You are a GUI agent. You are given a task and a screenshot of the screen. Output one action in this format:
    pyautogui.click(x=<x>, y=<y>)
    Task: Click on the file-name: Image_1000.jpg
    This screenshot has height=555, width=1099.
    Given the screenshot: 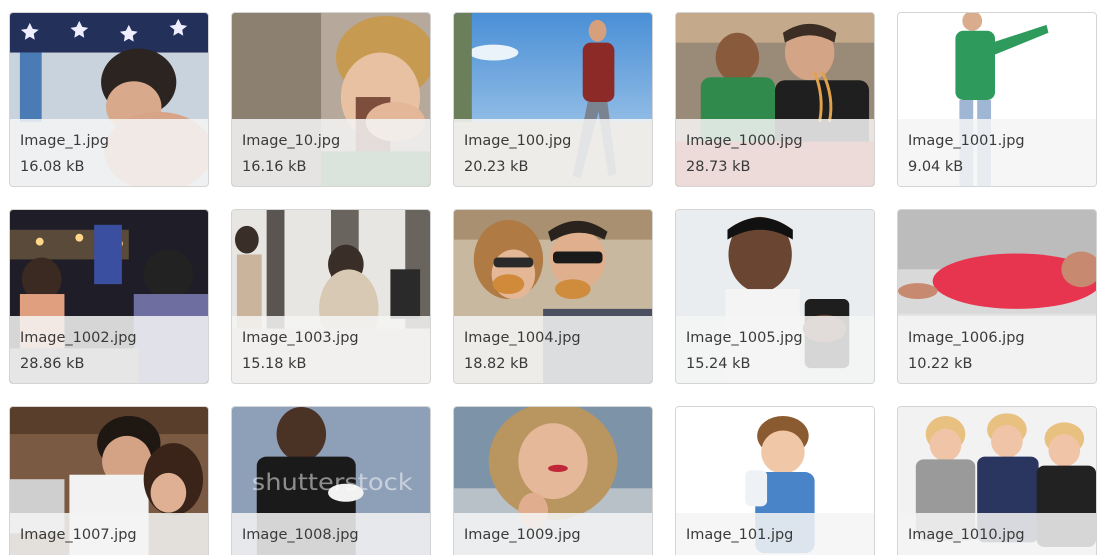 What is the action you would take?
    pyautogui.click(x=744, y=141)
    